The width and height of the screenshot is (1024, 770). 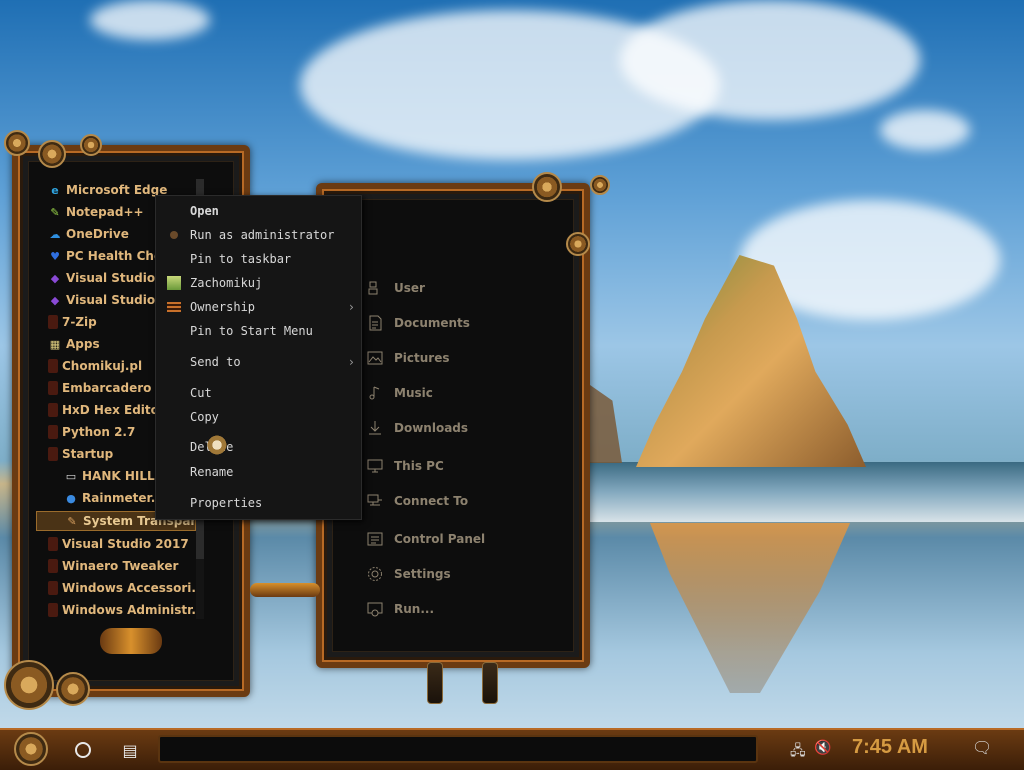 I want to click on context-menu-item: Properties, so click(x=258, y=503).